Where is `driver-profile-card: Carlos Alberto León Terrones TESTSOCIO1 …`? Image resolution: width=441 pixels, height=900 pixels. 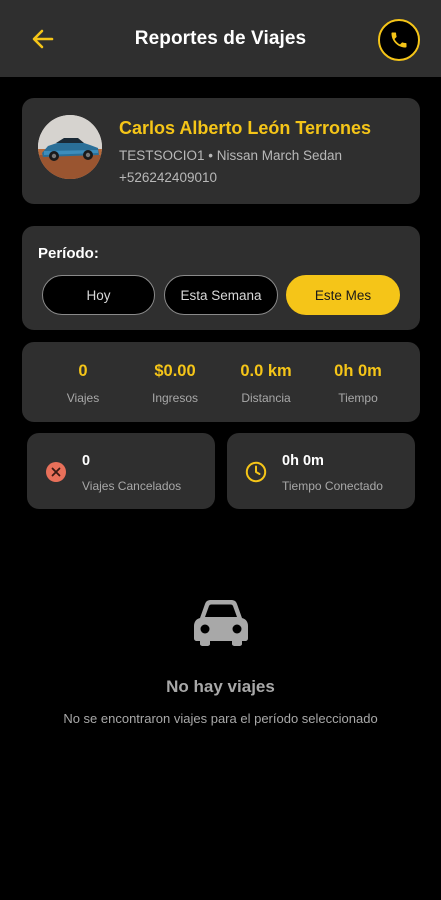
driver-profile-card: Carlos Alberto León Terrones TESTSOCIO1 … is located at coordinates (221, 151).